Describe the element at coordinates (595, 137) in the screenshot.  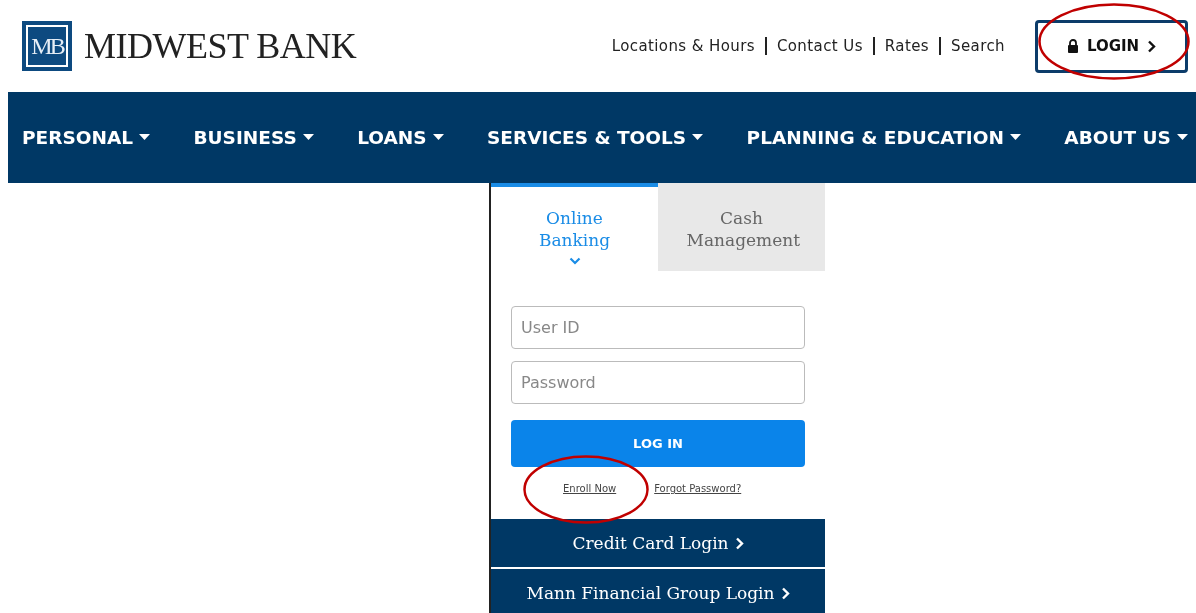
I see `nav-item: SERVICES & TOOLS` at that location.